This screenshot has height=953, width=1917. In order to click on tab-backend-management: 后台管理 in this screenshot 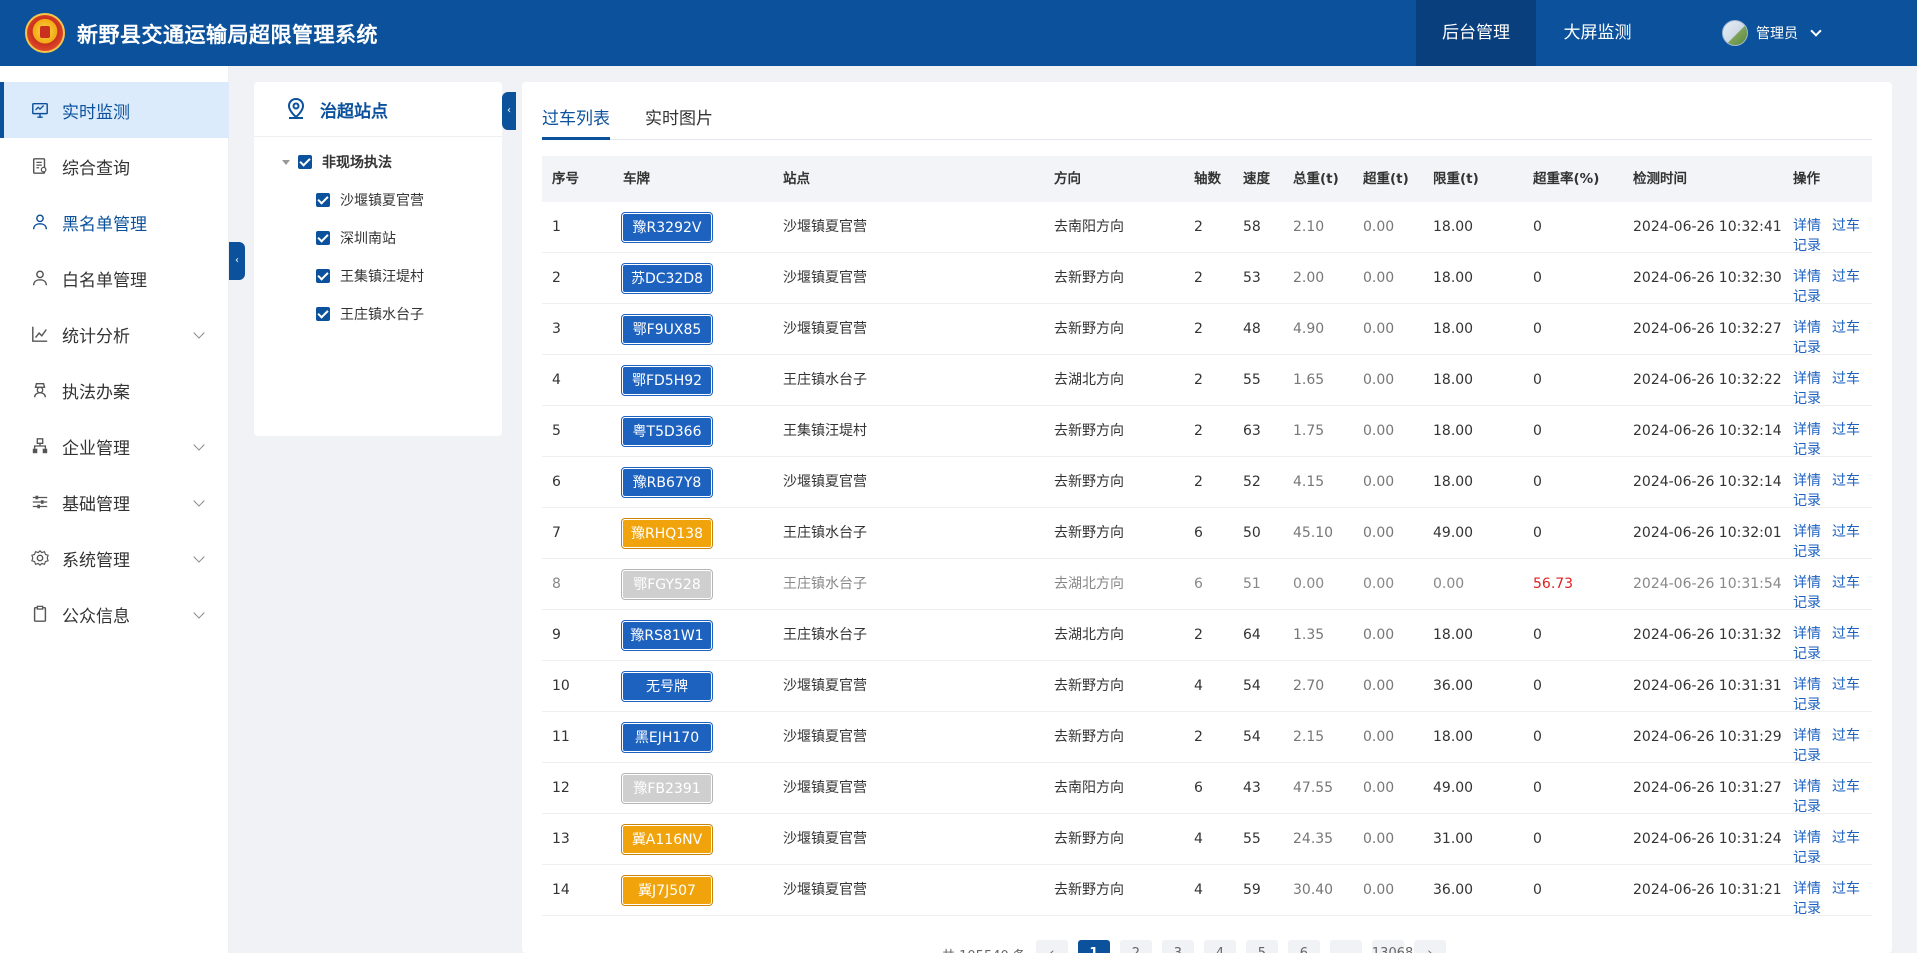, I will do `click(1476, 33)`.